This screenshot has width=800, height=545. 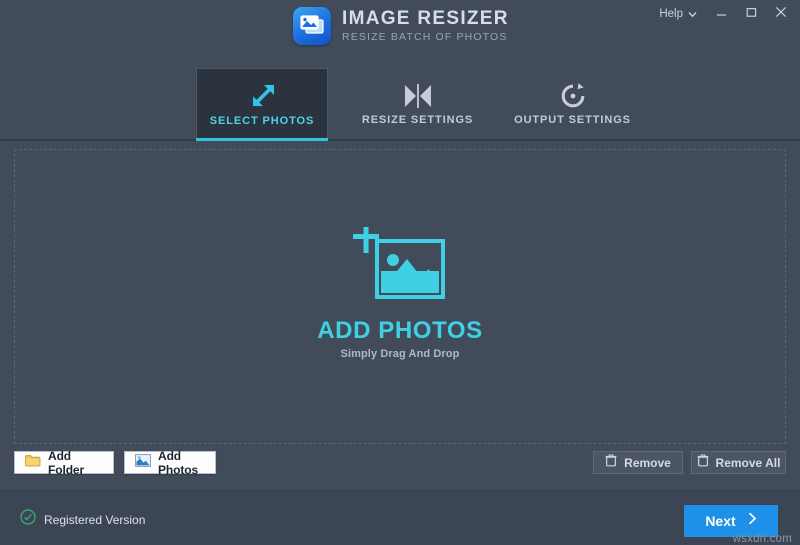 I want to click on app-subtitle: RESIZE BATCH OF PHOTOS, so click(x=425, y=37).